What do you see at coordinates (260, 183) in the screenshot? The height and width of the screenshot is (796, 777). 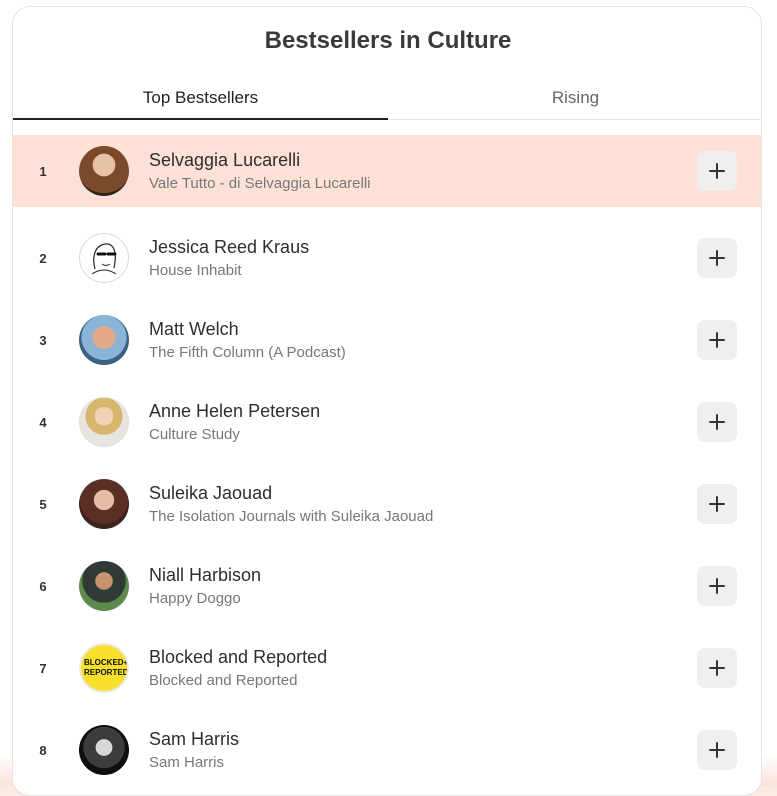 I see `publication-name: Vale Tutto - di Selvaggia Lucarelli` at bounding box center [260, 183].